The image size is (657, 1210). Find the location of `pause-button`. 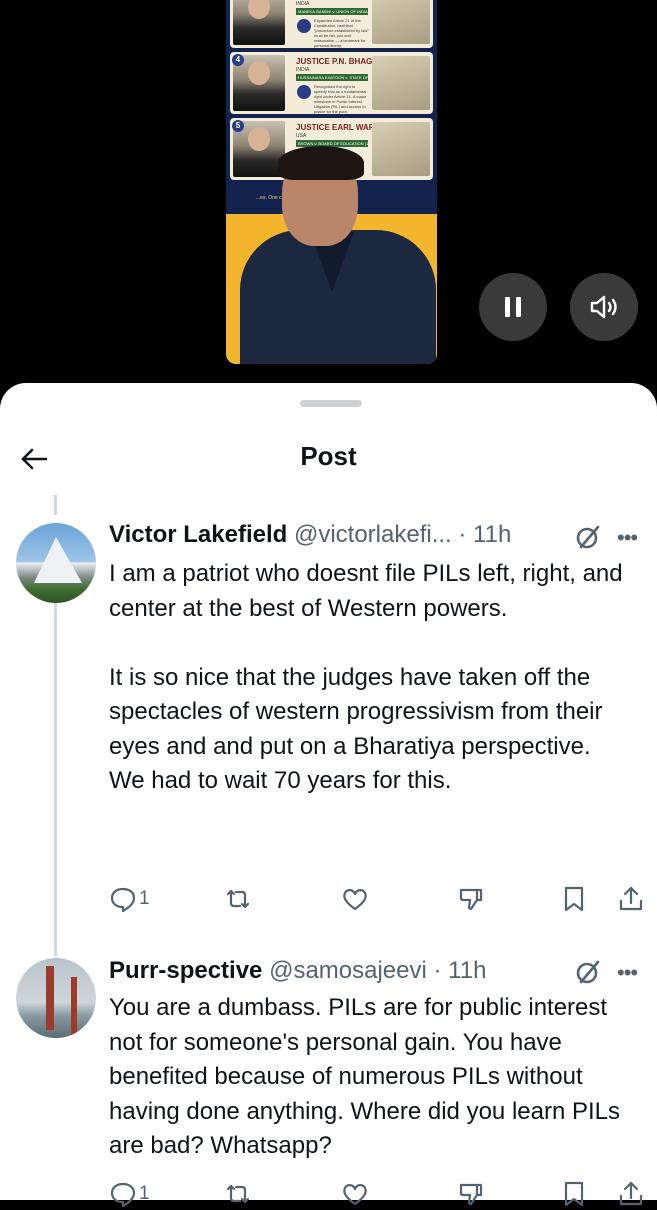

pause-button is located at coordinates (513, 307).